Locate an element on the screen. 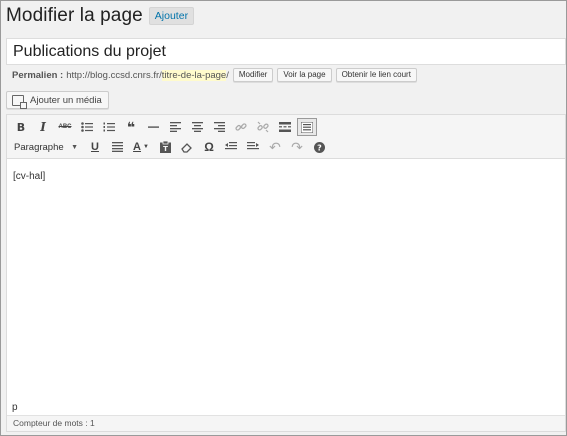 The image size is (567, 436). strikethrough-icon: ABC is located at coordinates (65, 127).